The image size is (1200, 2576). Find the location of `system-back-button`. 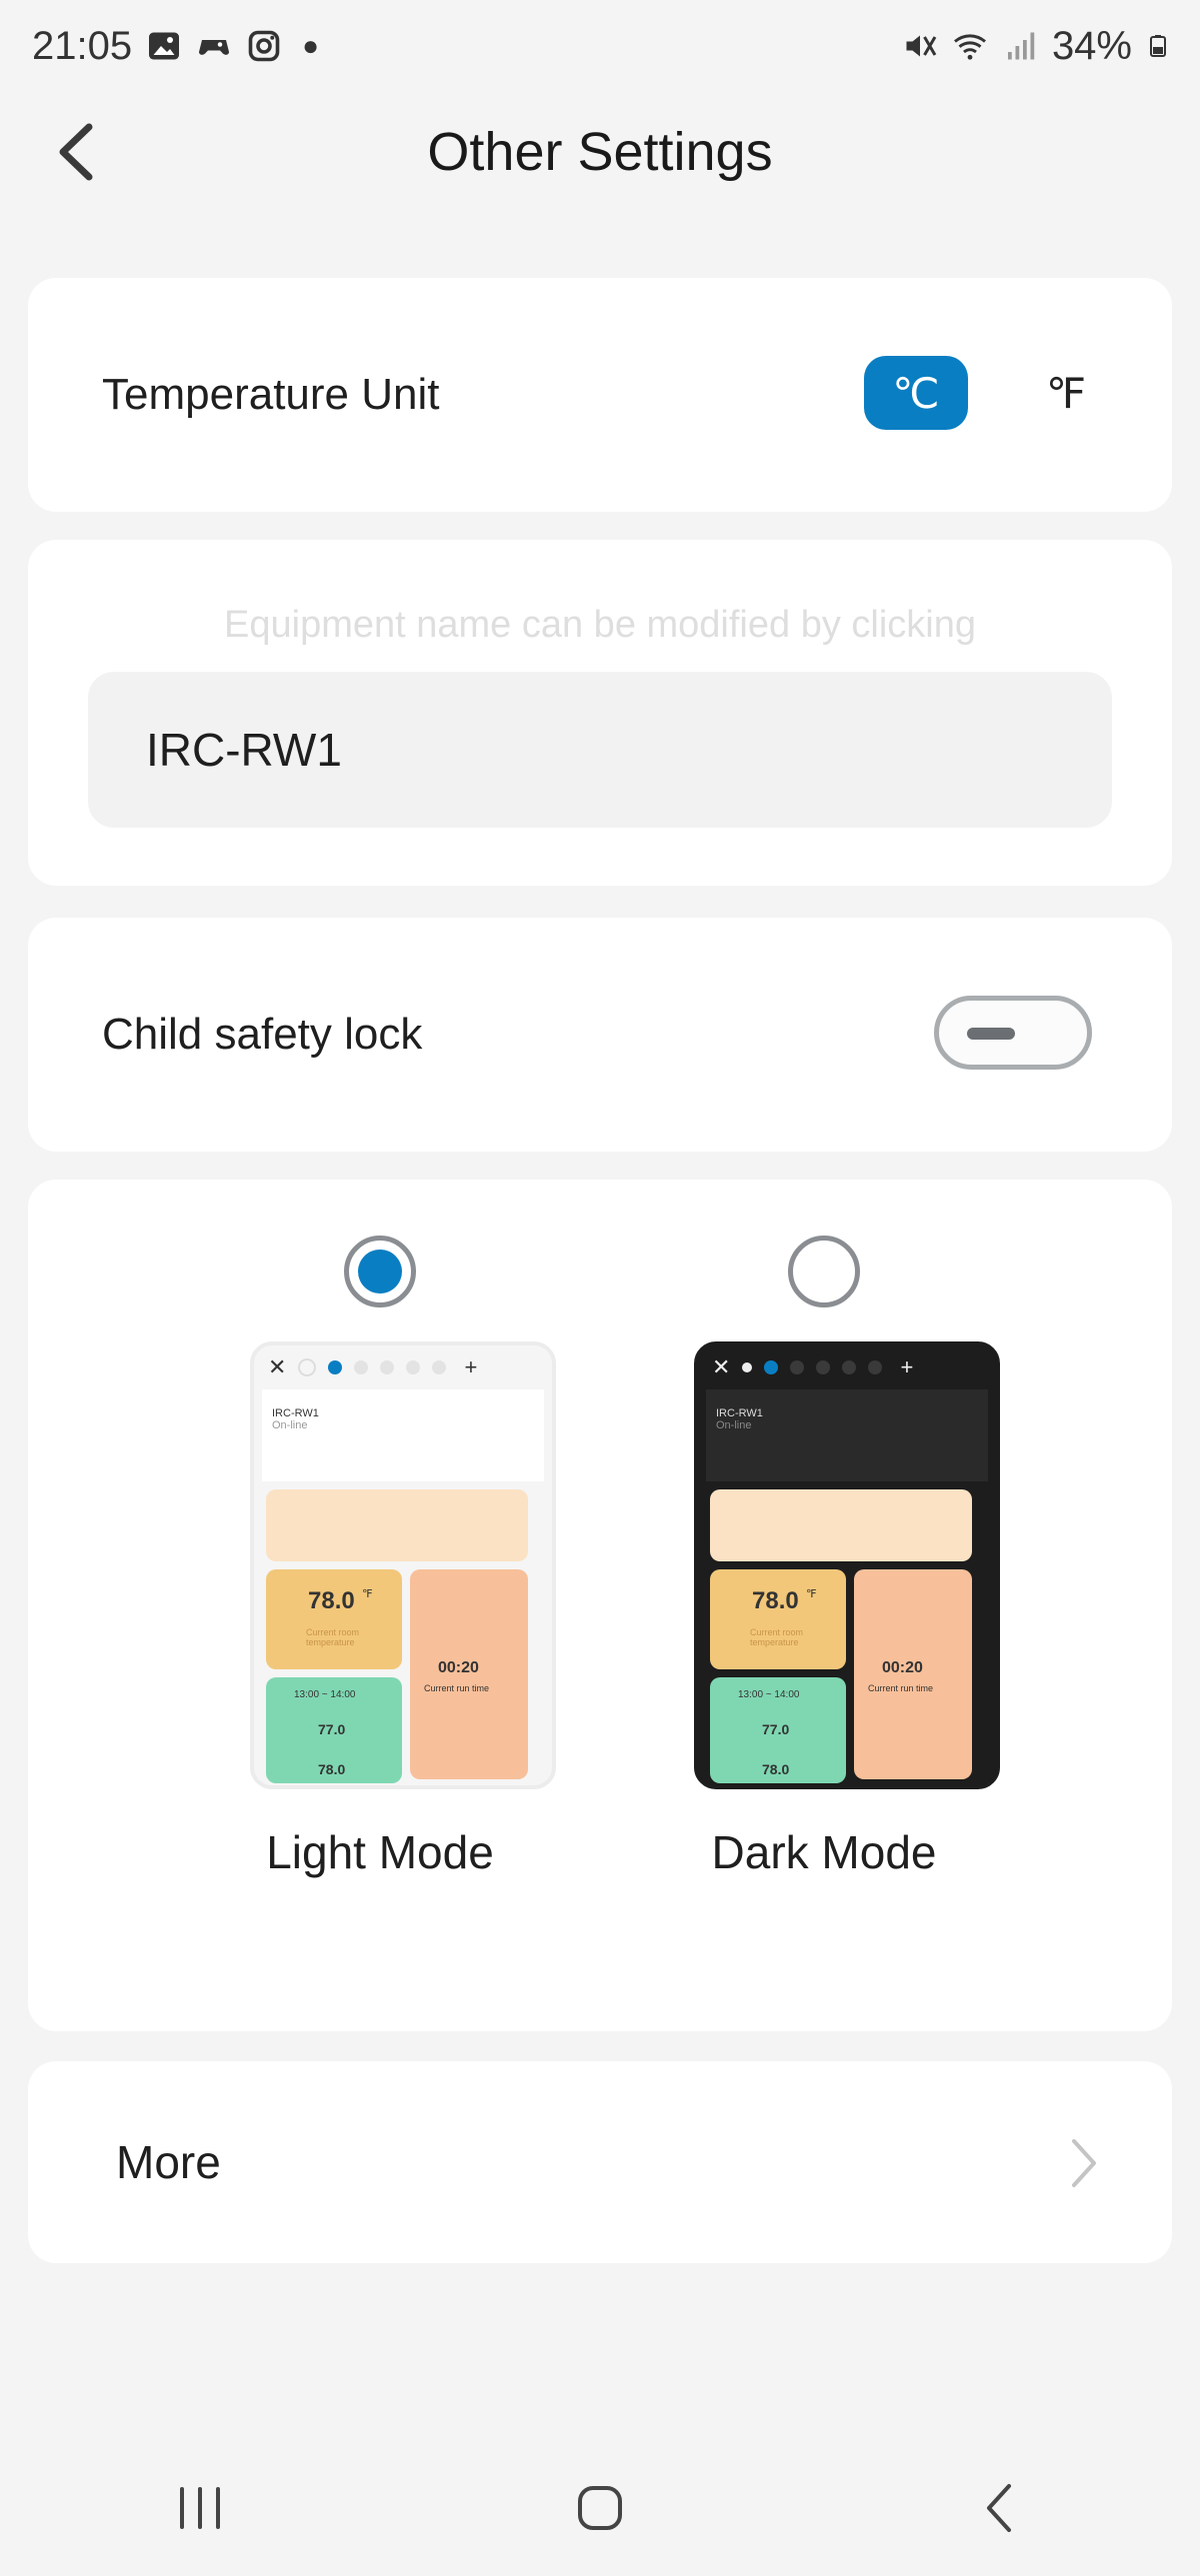

system-back-button is located at coordinates (1000, 2508).